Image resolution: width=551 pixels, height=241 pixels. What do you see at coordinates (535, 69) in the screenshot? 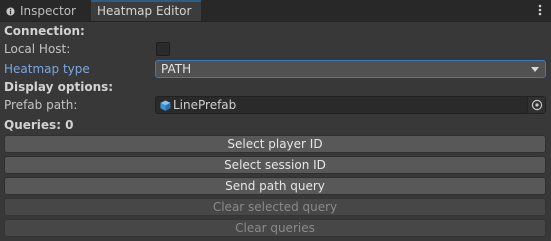
I see `chevron-down-icon` at bounding box center [535, 69].